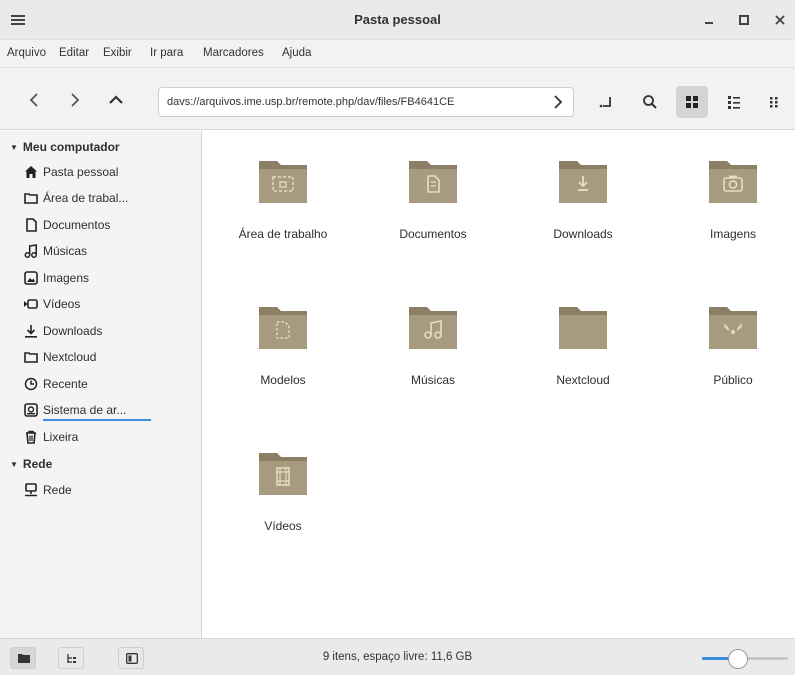 This screenshot has width=795, height=675. I want to click on forward-button, so click(75, 100).